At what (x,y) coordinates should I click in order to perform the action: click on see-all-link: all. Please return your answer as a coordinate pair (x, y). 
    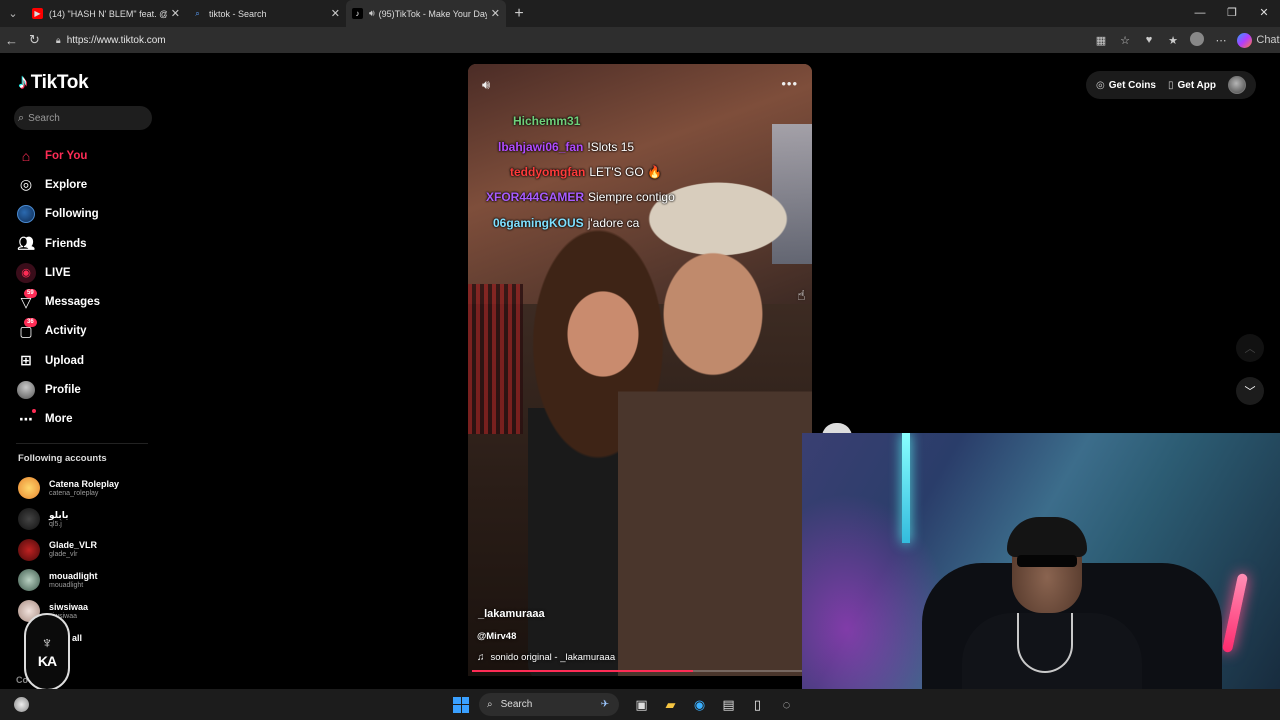
    Looking at the image, I should click on (77, 638).